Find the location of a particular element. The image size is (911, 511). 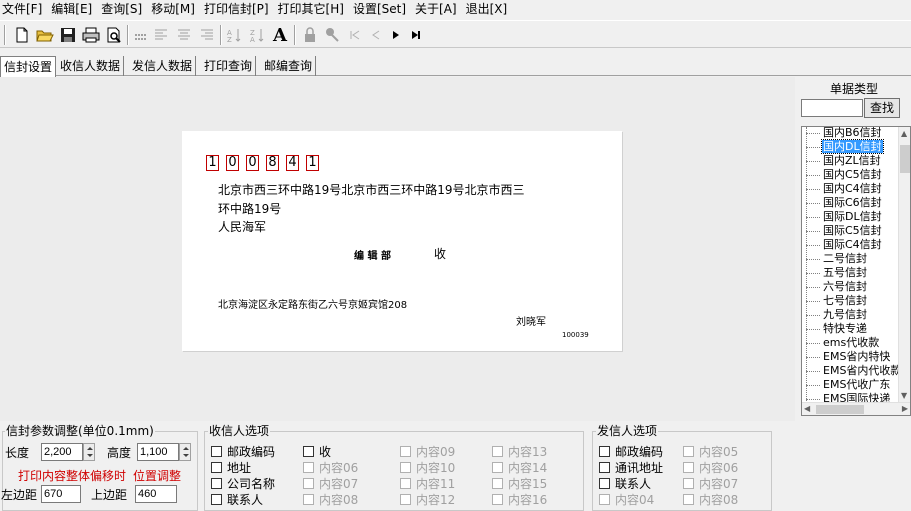

tab-envelope-settings: 信封设置 is located at coordinates (28, 66).